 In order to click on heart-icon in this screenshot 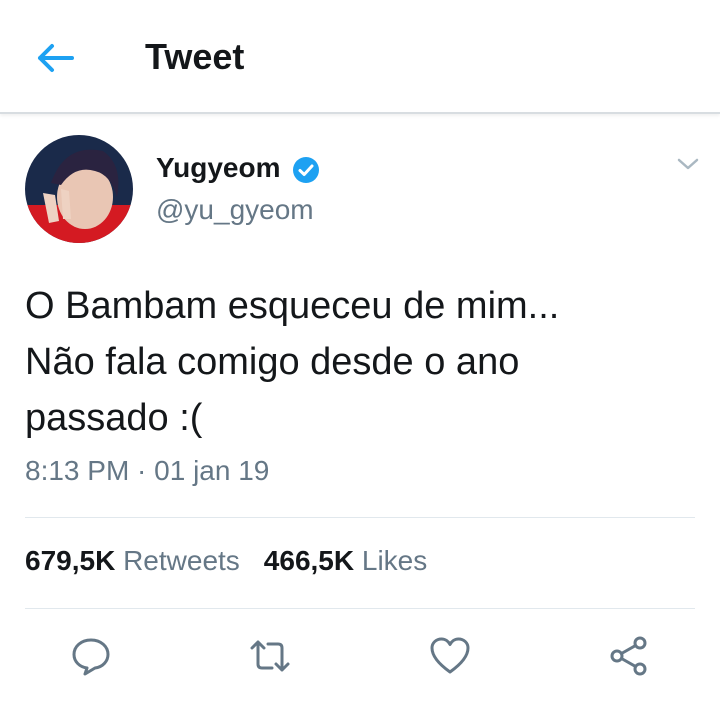, I will do `click(450, 655)`.